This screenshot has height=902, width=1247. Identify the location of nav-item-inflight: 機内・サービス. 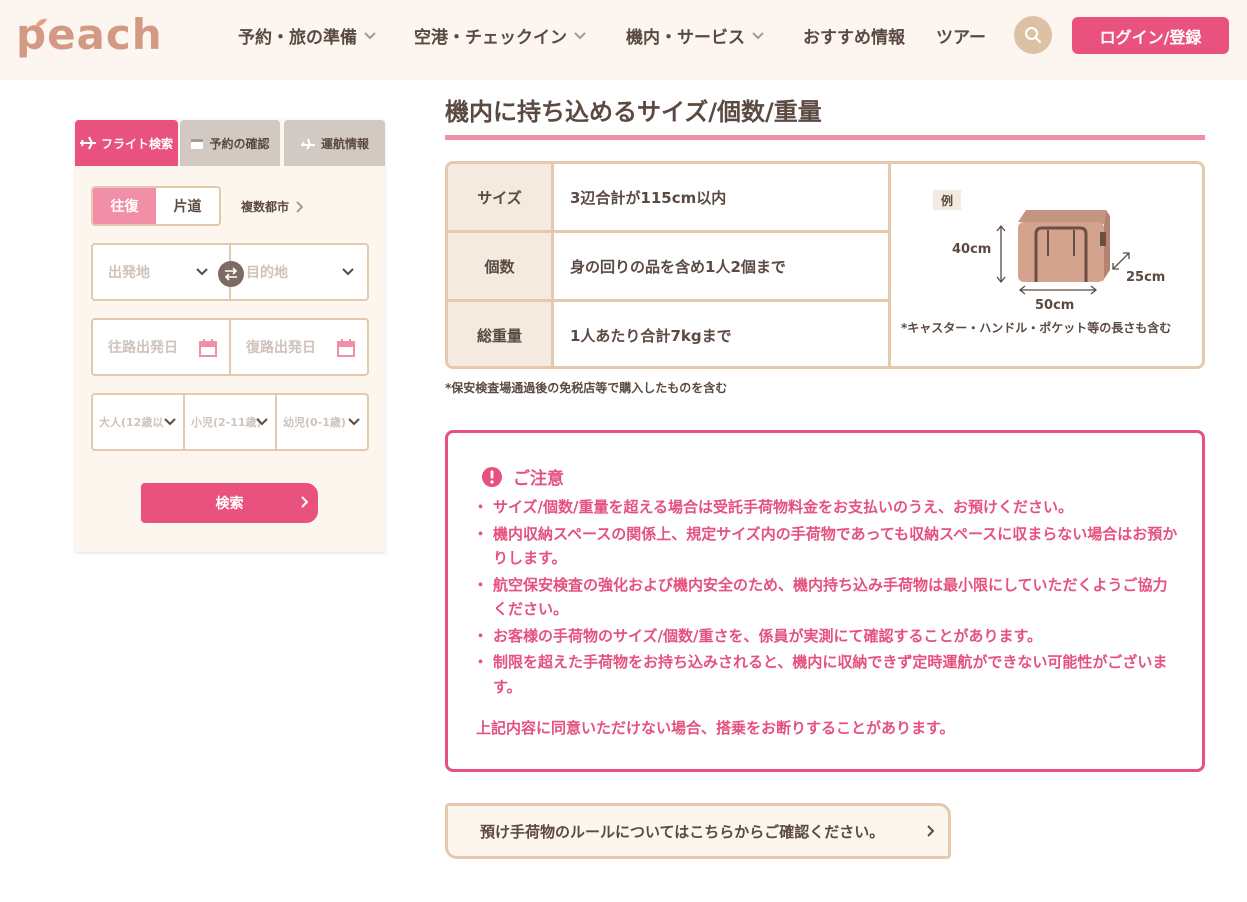
(695, 35).